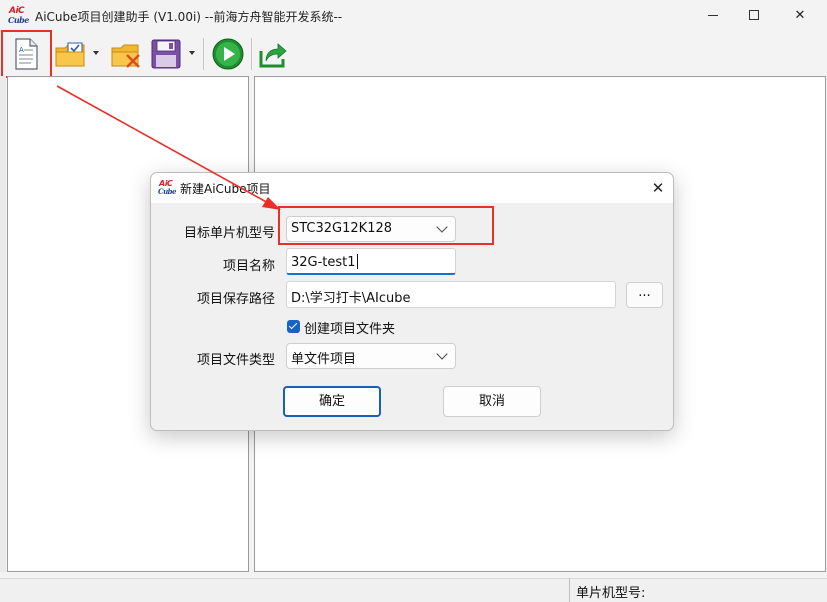 This screenshot has width=827, height=602. I want to click on mcu-model-label: 目标单片机型号, so click(229, 233).